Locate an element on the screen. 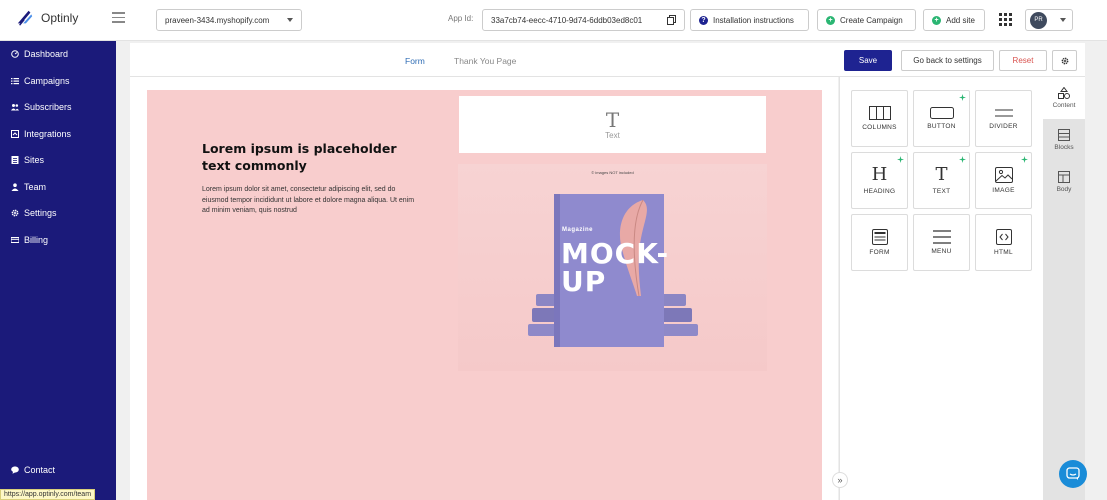 This screenshot has height=500, width=1107. tool-html: HTML is located at coordinates (1003, 242).